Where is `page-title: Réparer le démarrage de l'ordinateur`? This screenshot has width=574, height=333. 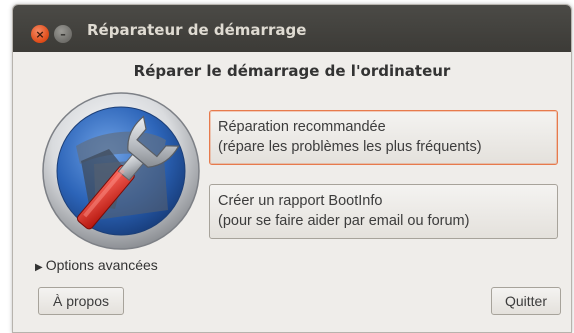
page-title: Réparer le démarrage de l'ordinateur is located at coordinates (292, 71).